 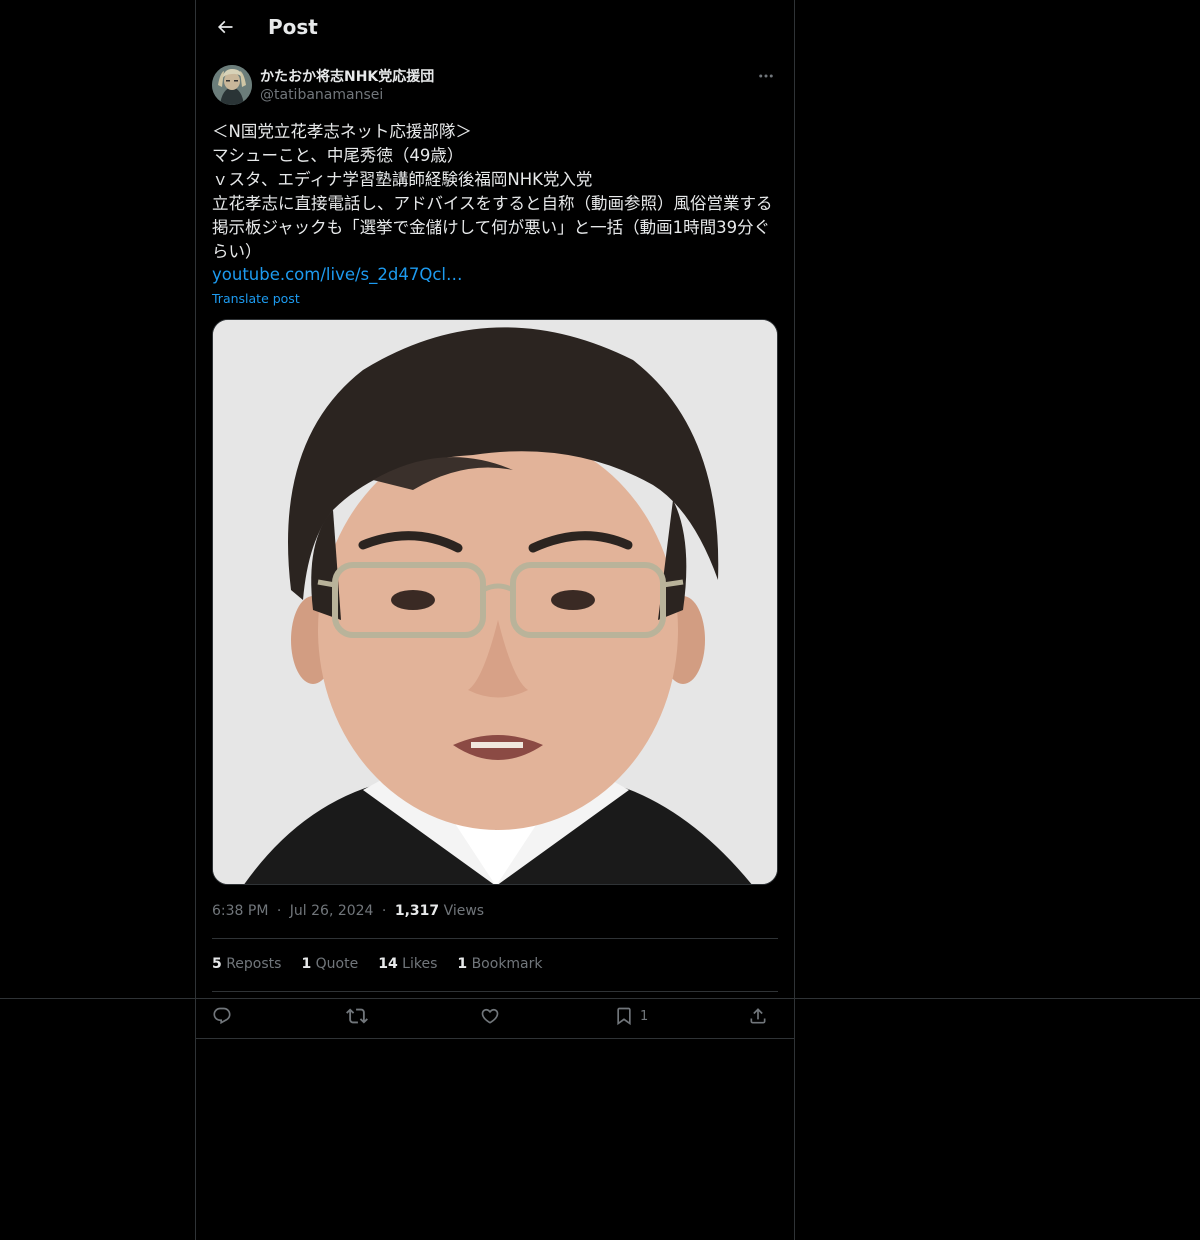 What do you see at coordinates (388, 964) in the screenshot?
I see `likes-count: 14` at bounding box center [388, 964].